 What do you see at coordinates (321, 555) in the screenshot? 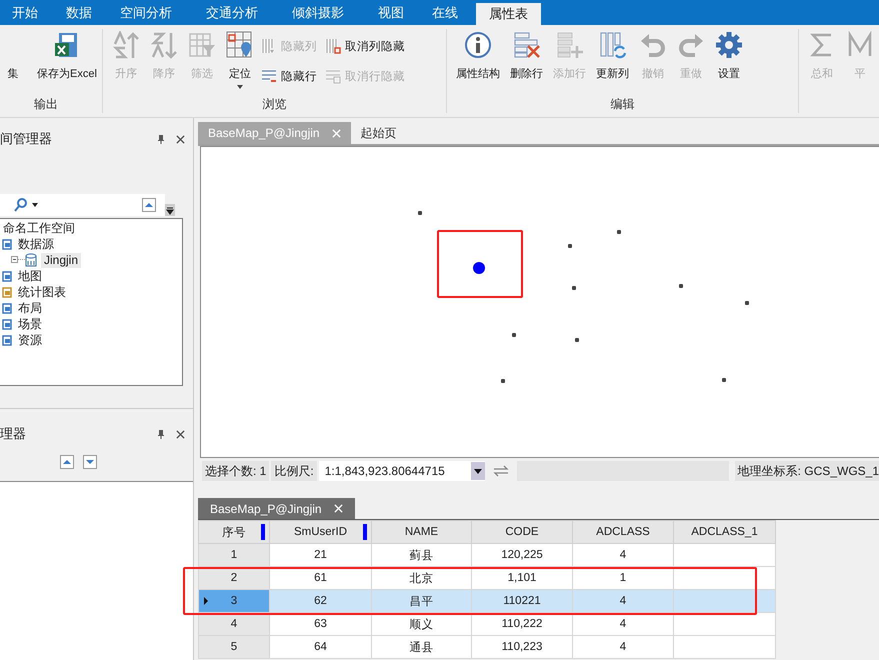
I see `table-cell: 21` at bounding box center [321, 555].